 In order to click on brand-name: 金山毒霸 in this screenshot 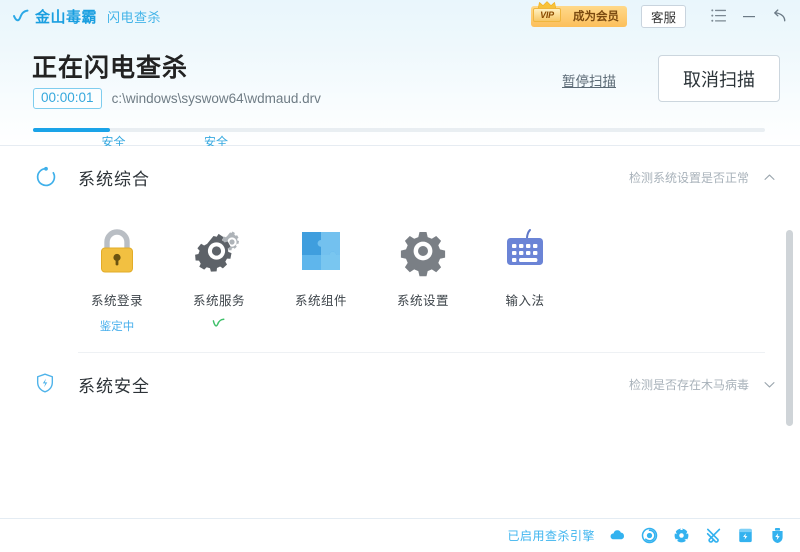, I will do `click(66, 17)`.